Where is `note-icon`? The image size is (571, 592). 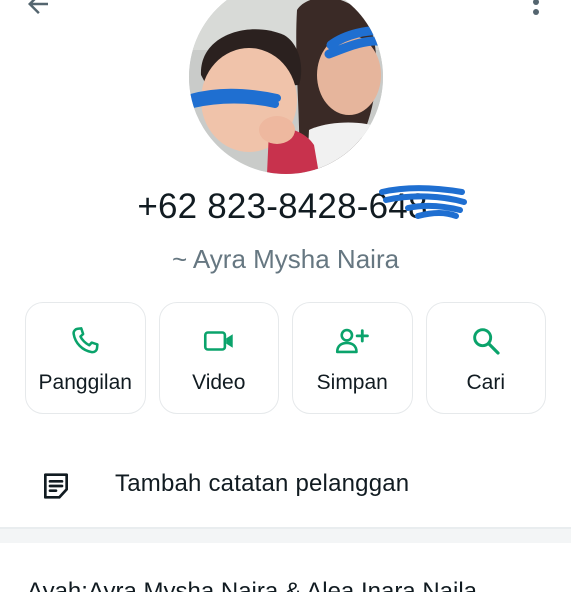
note-icon is located at coordinates (56, 486).